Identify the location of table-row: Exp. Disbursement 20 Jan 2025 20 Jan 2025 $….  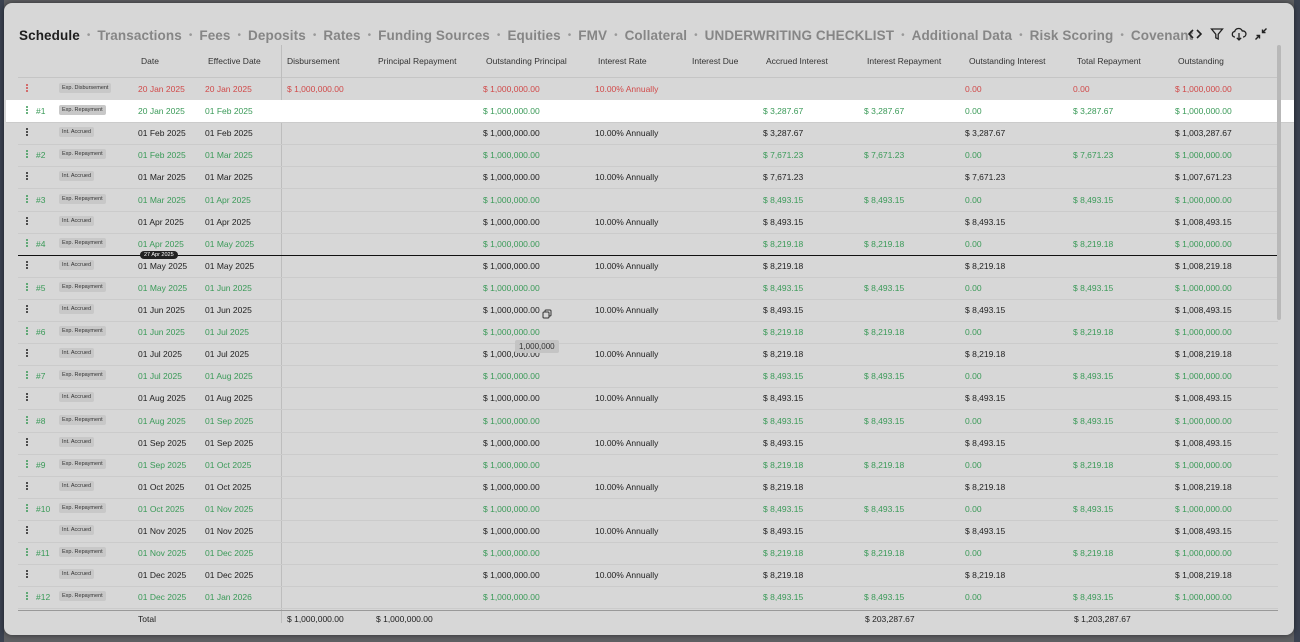
(648, 89).